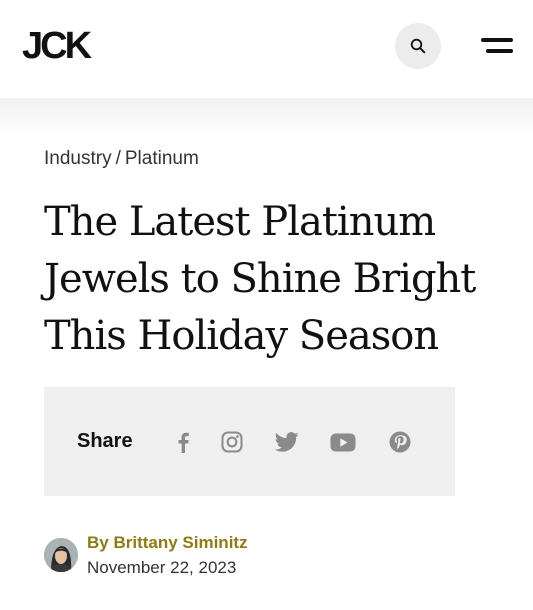 This screenshot has height=610, width=533. What do you see at coordinates (240, 222) in the screenshot?
I see `article-title-line: The Latest Platinum` at bounding box center [240, 222].